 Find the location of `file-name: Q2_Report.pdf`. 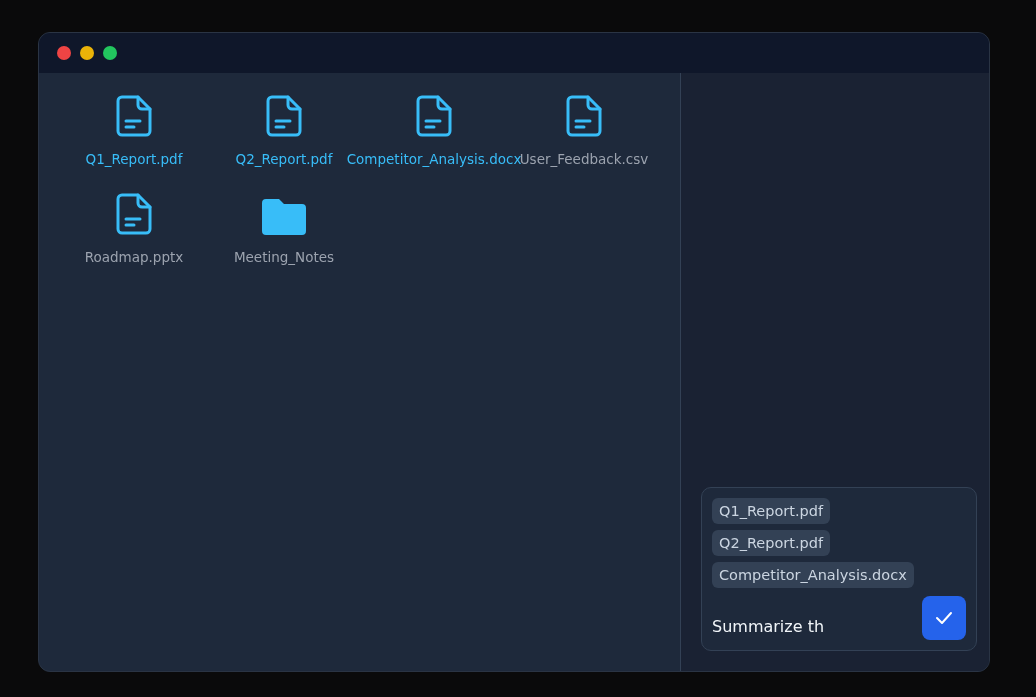

file-name: Q2_Report.pdf is located at coordinates (284, 159).